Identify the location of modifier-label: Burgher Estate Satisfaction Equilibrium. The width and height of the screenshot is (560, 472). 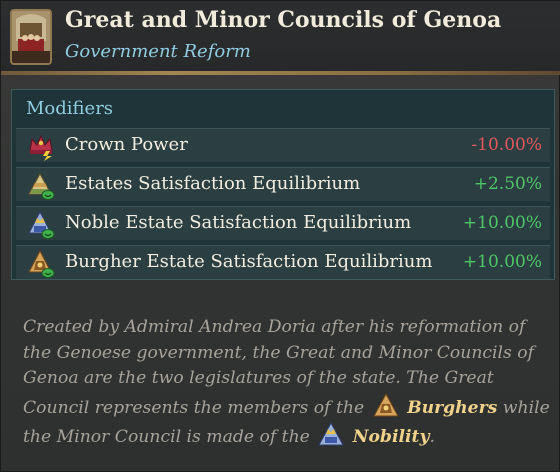
(249, 261).